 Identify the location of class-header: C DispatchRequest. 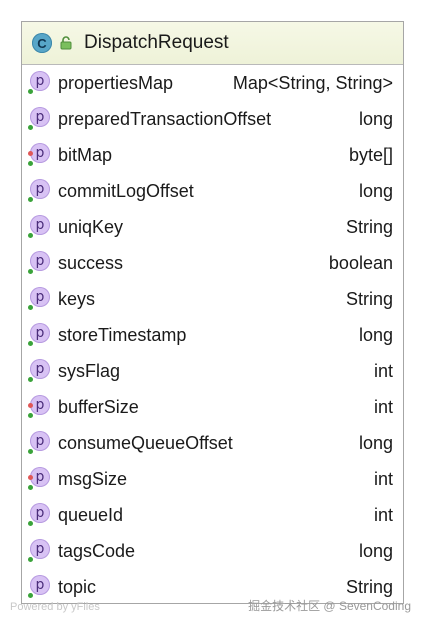
(212, 43).